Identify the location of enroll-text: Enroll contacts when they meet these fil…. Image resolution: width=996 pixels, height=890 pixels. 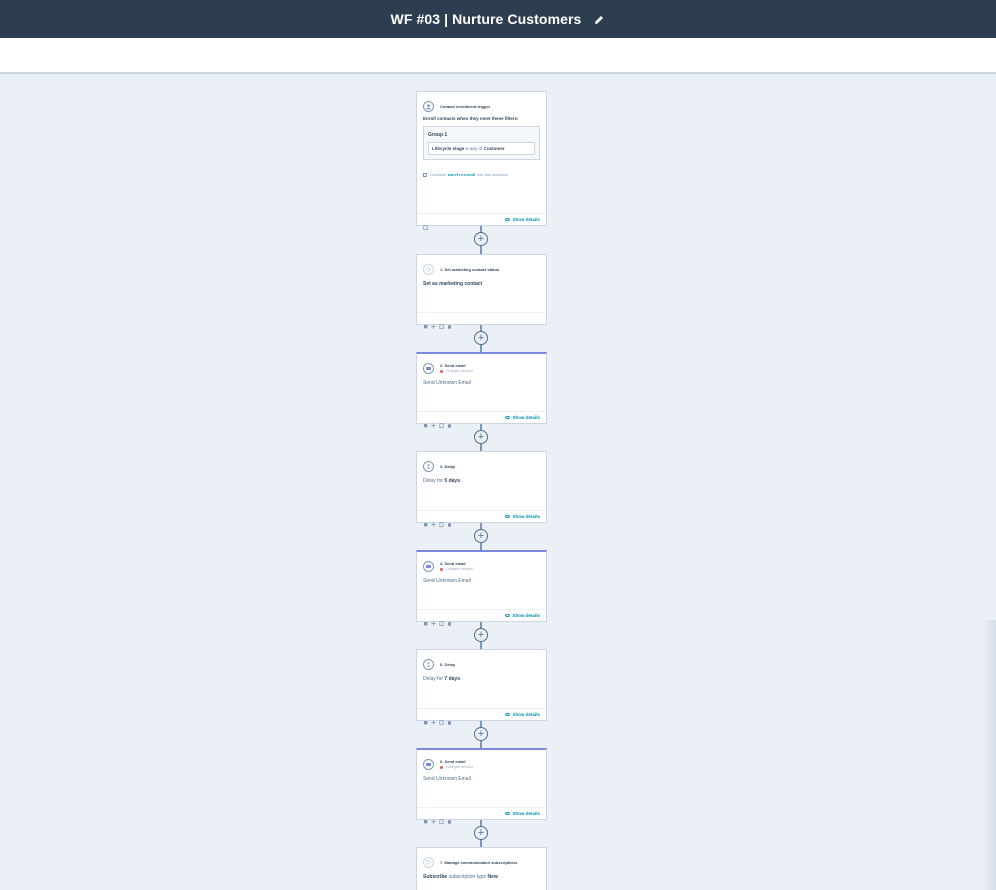
(471, 118).